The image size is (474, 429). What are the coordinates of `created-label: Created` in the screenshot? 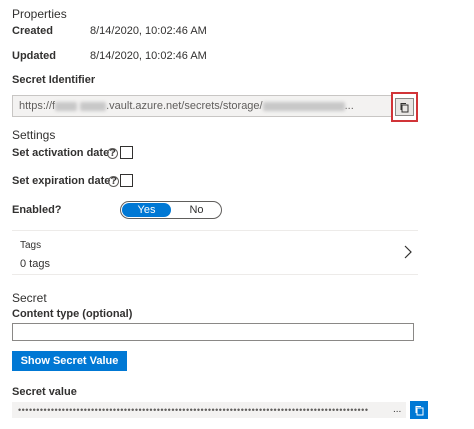 It's located at (32, 31).